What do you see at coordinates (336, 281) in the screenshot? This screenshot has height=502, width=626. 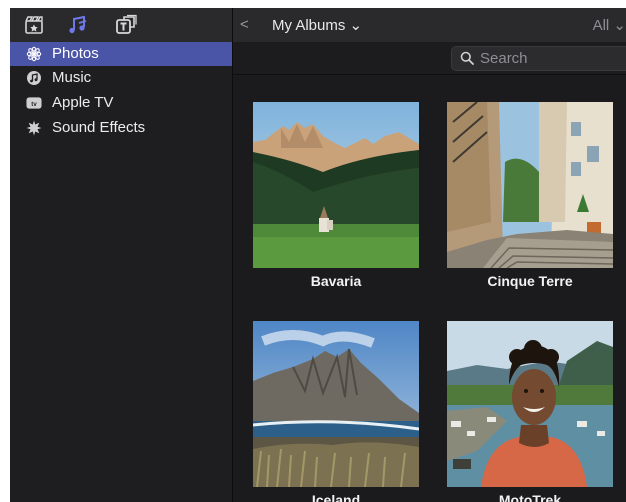 I see `album-name: Bavaria` at bounding box center [336, 281].